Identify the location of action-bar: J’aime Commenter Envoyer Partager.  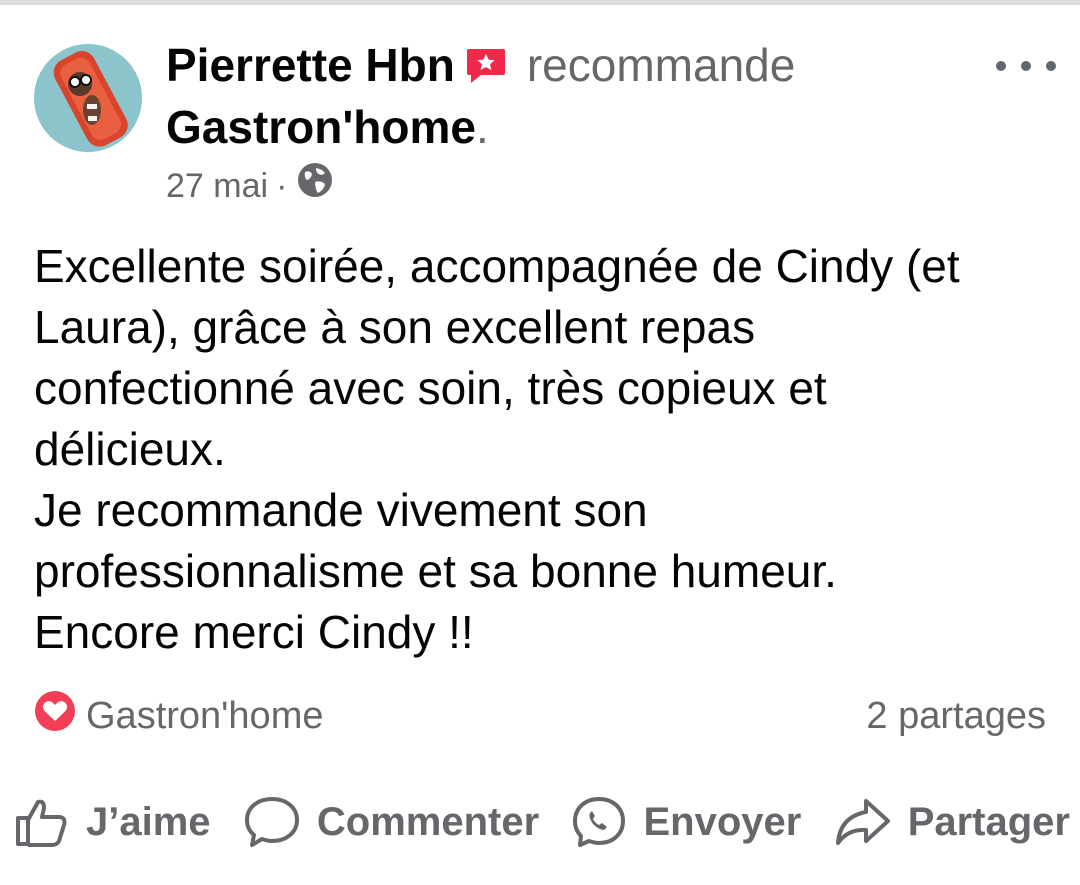
(542, 822).